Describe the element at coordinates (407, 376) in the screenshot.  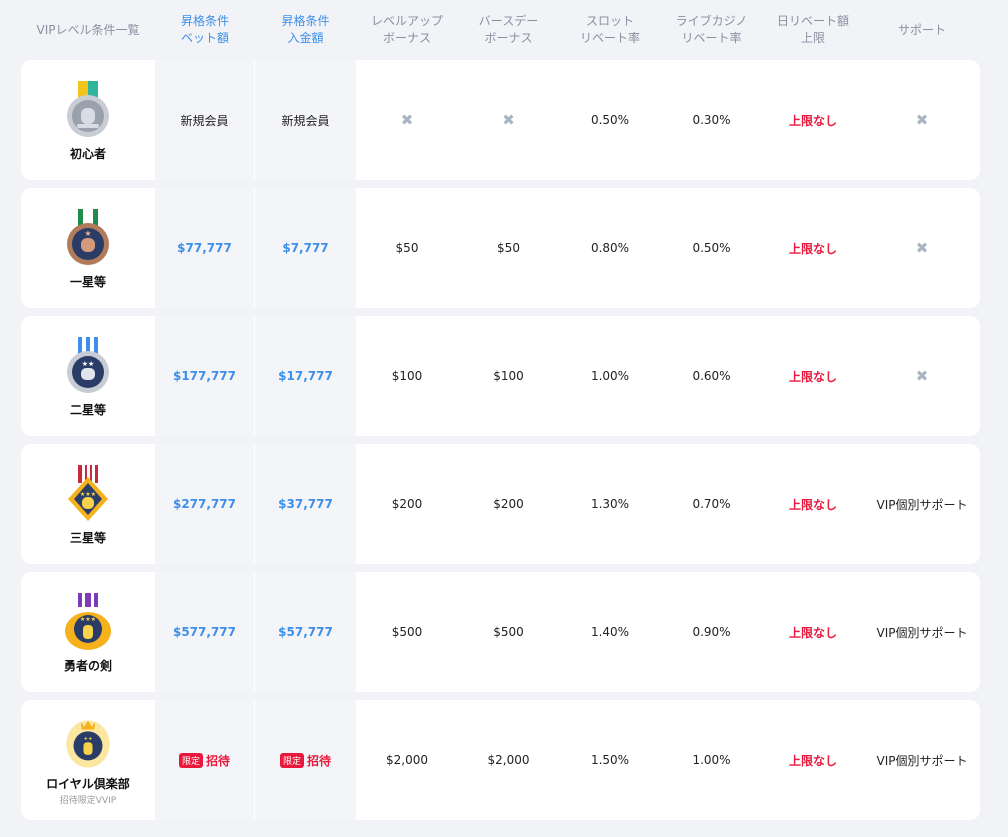
I see `levelup-cell: $100` at that location.